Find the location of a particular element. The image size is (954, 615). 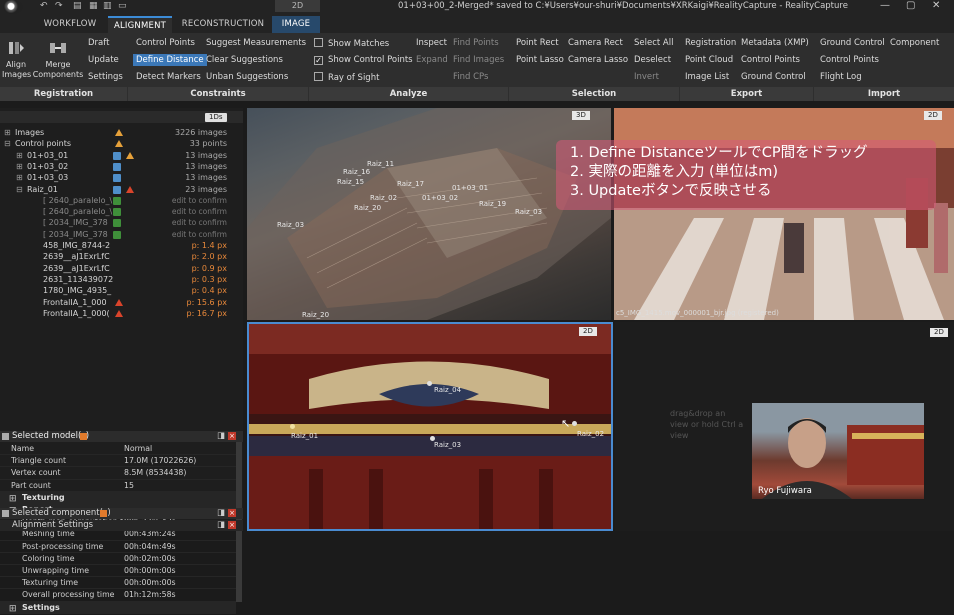

tree-item: 1780_IMG_4935_ p: 0.4 px is located at coordinates (121, 290).